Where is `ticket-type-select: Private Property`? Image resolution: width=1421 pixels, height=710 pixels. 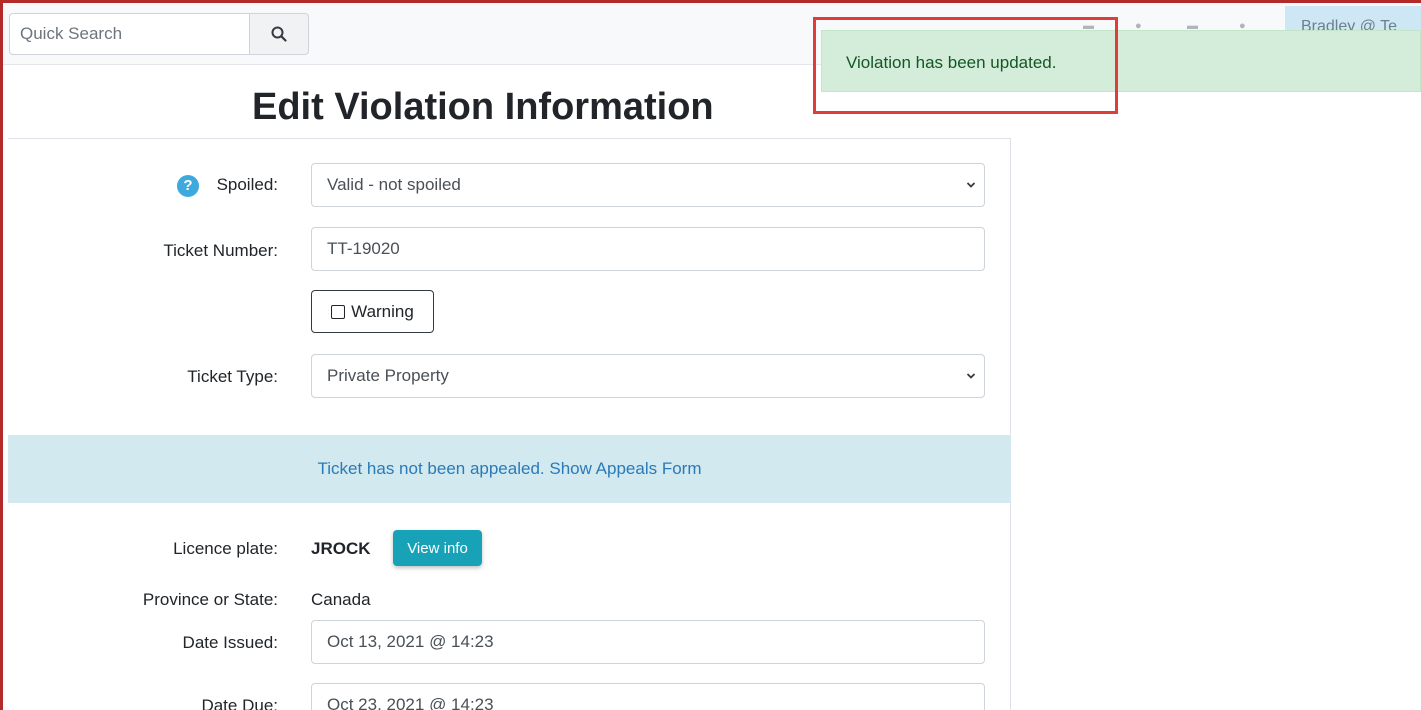
ticket-type-select: Private Property is located at coordinates (648, 376).